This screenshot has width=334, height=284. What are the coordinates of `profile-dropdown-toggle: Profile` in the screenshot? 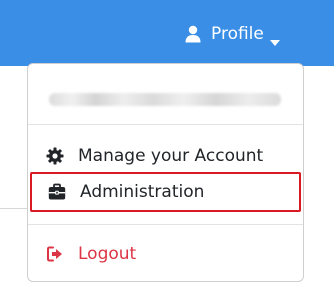 It's located at (232, 34).